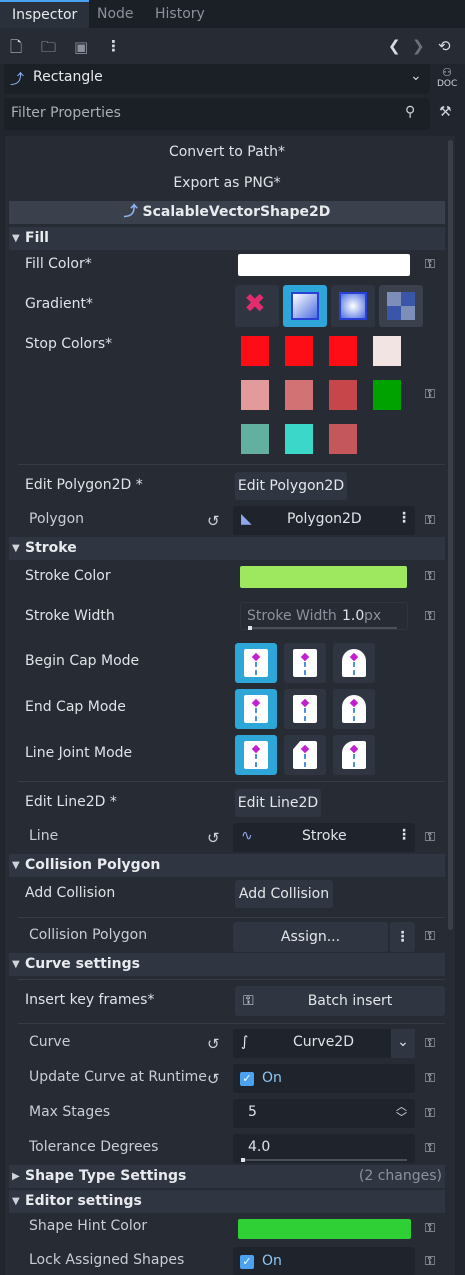 Image resolution: width=465 pixels, height=1275 pixels. What do you see at coordinates (256, 709) in the screenshot?
I see `end-cap-flat-button` at bounding box center [256, 709].